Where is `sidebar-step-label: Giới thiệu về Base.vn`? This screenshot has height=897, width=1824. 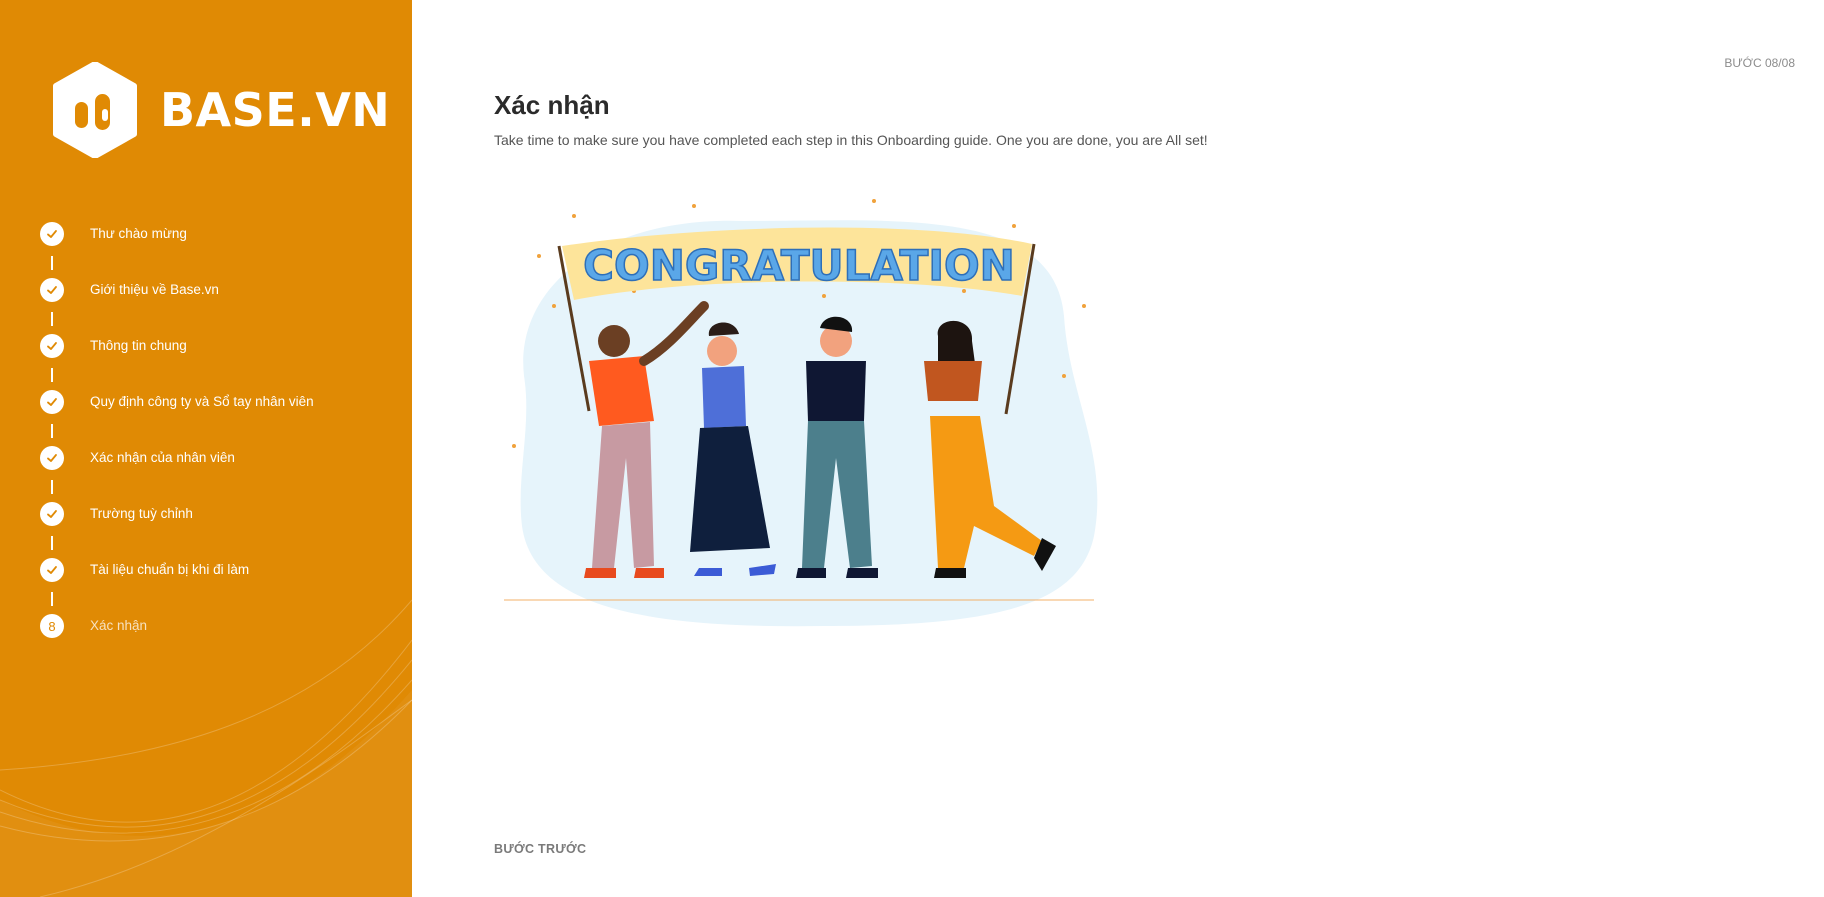 sidebar-step-label: Giới thiệu về Base.vn is located at coordinates (154, 289).